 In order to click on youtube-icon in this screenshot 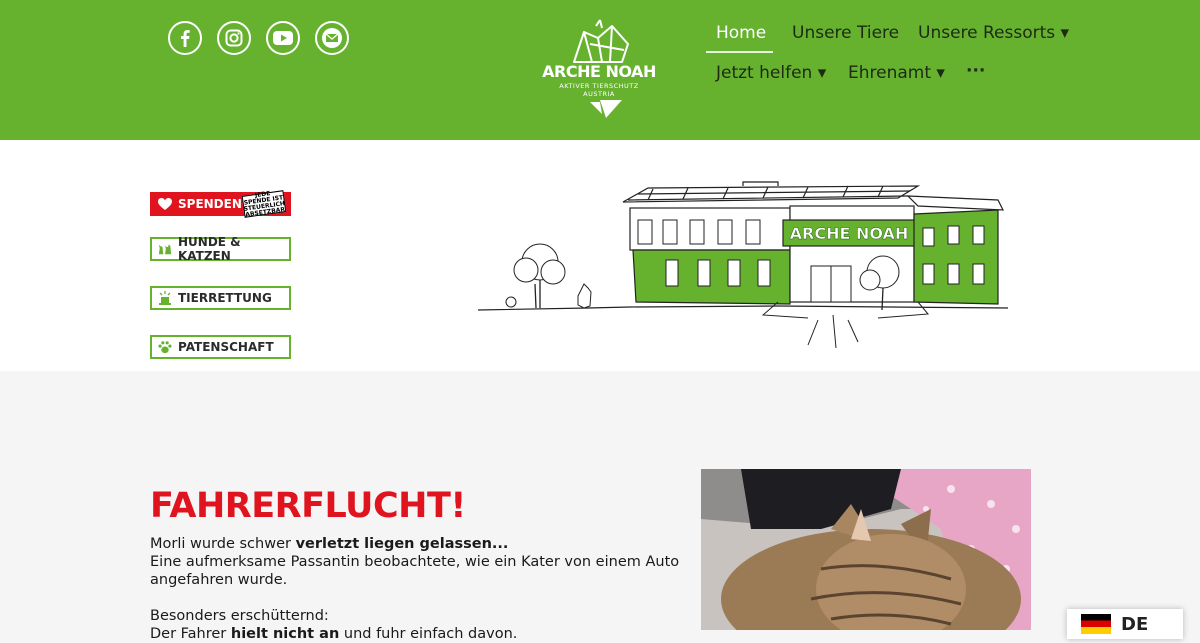, I will do `click(283, 38)`.